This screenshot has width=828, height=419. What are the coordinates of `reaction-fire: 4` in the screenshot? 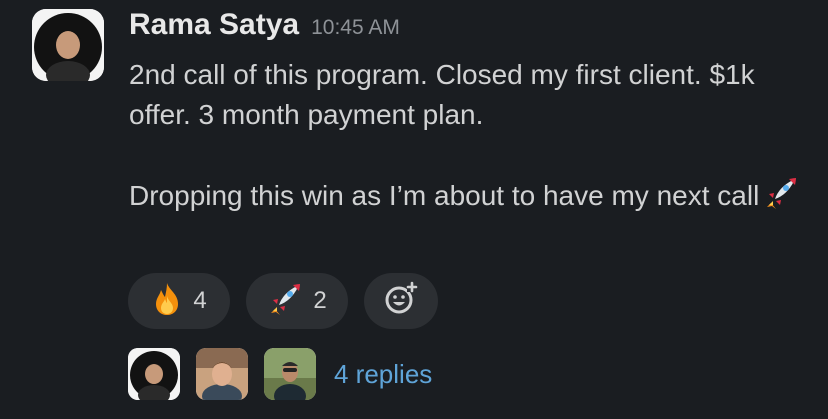 It's located at (179, 301).